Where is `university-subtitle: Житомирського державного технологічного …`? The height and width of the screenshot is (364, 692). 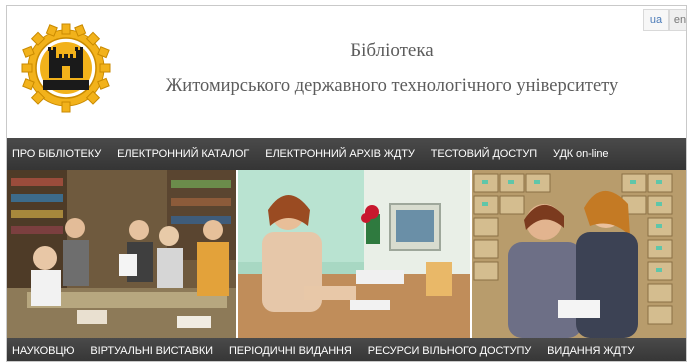
university-subtitle: Житомирського державного технологічного … is located at coordinates (392, 86).